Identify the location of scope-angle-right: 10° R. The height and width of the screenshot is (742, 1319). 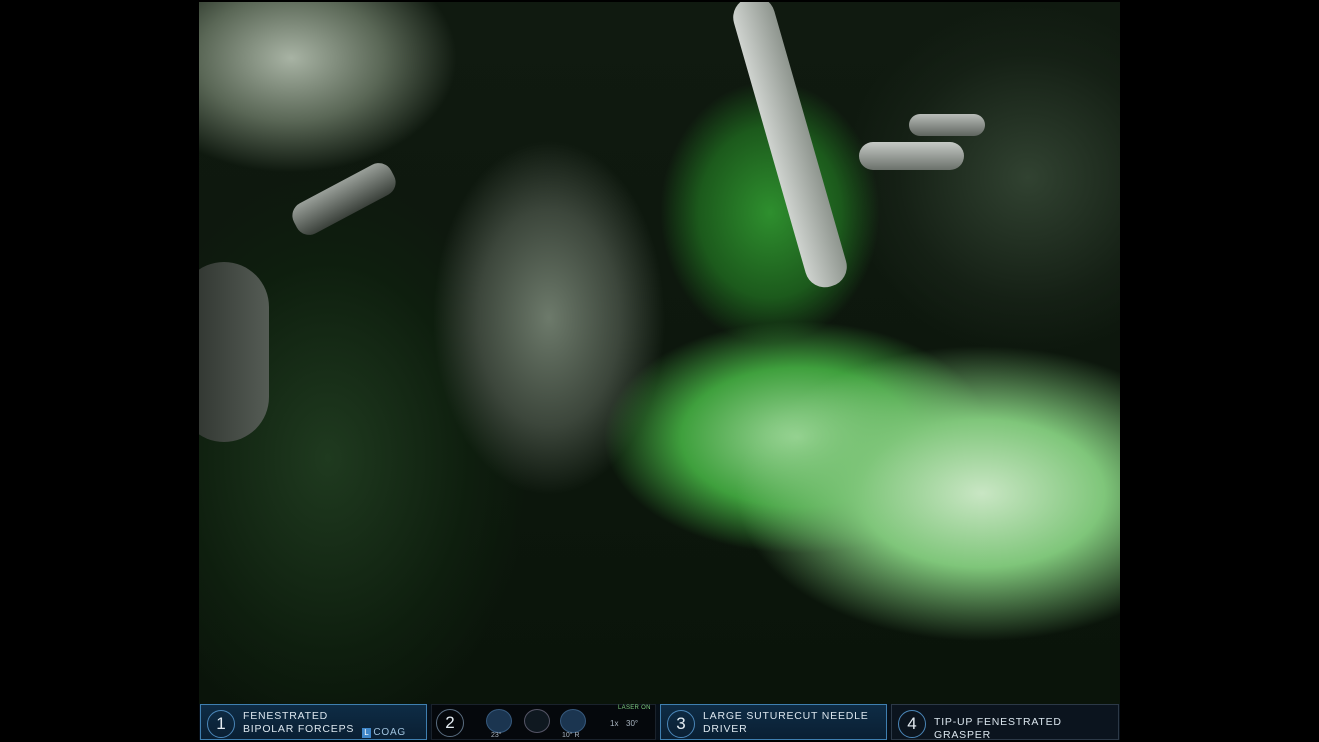
(571, 735).